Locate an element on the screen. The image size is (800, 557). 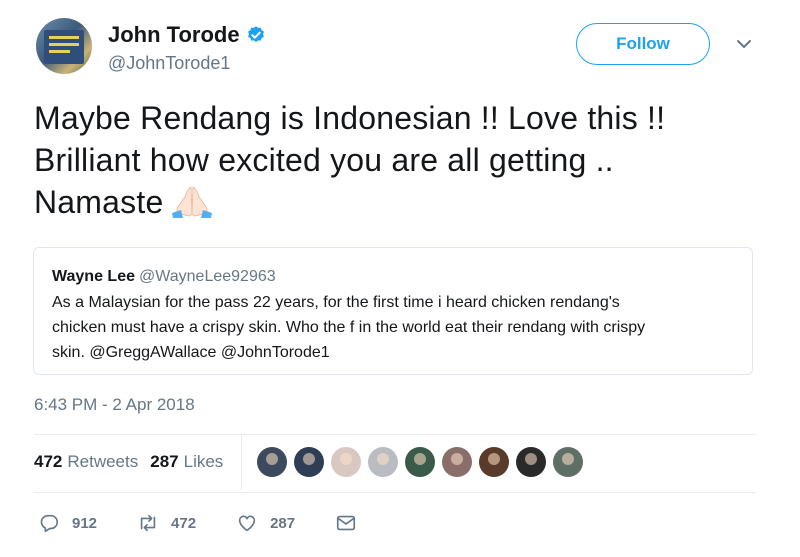
retweet-button: 472 is located at coordinates (166, 523).